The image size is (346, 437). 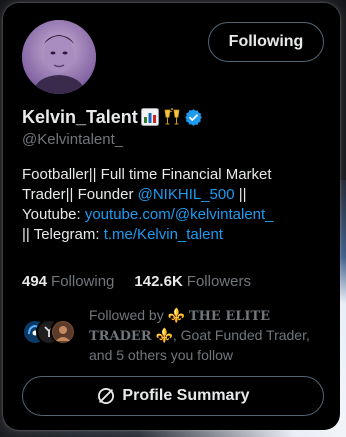 I want to click on stats-row: 494 Following 142.6K Followers, so click(x=136, y=281).